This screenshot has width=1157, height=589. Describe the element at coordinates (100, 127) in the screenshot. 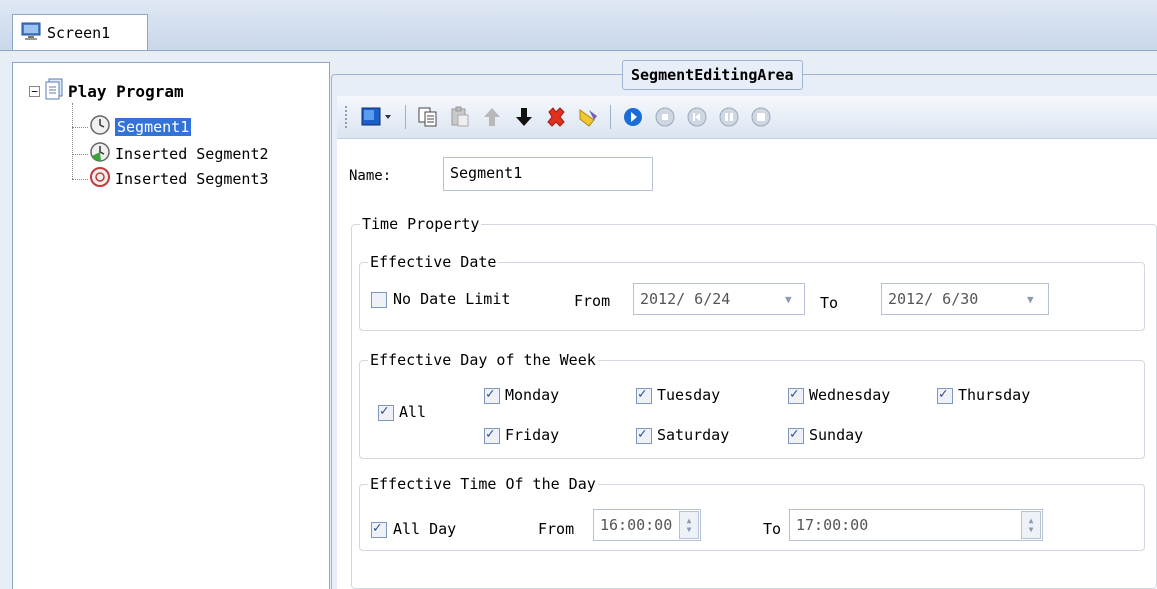

I see `clock-icon` at that location.